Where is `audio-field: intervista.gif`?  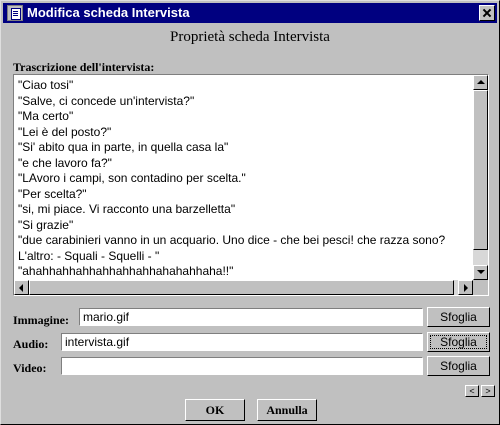
audio-field: intervista.gif is located at coordinates (242, 342).